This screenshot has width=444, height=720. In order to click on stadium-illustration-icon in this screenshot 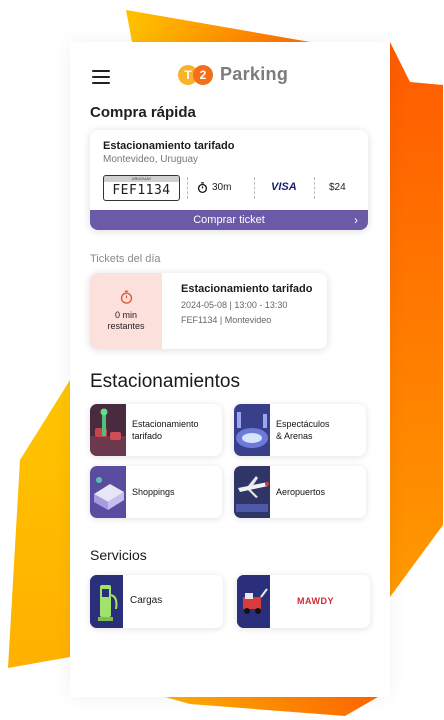, I will do `click(252, 430)`.